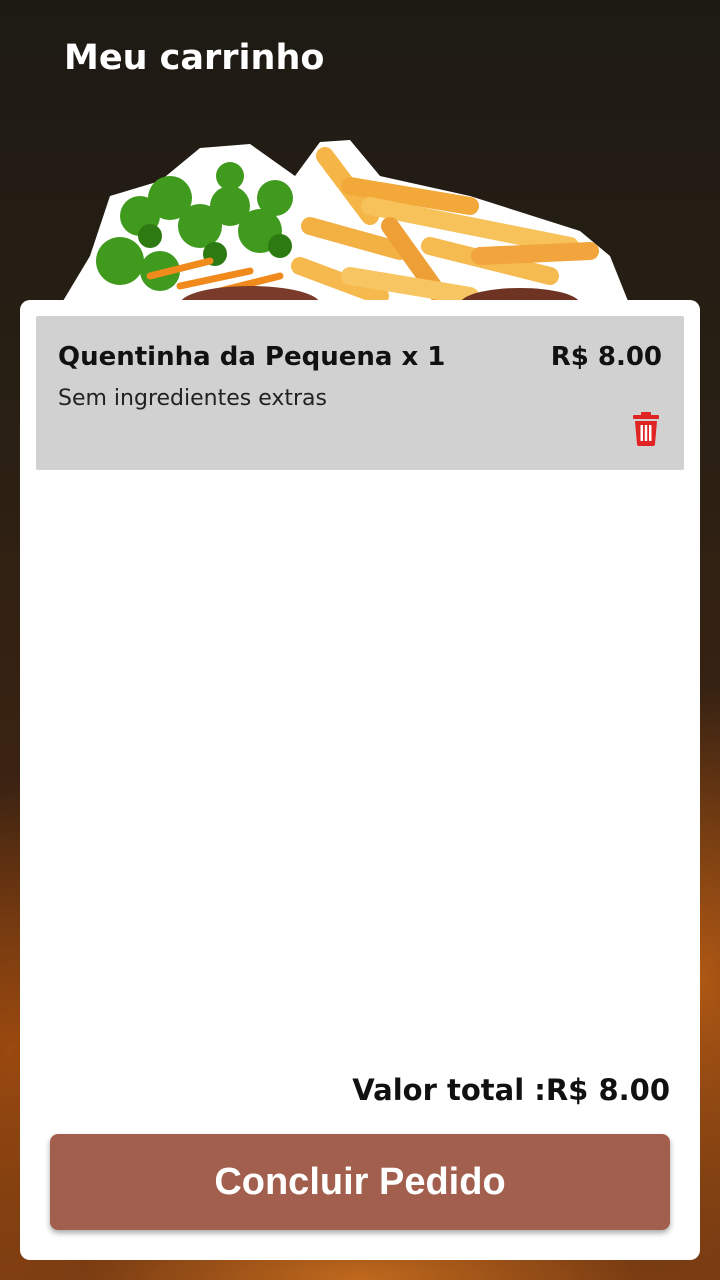 The width and height of the screenshot is (720, 1280). I want to click on trash-icon, so click(646, 429).